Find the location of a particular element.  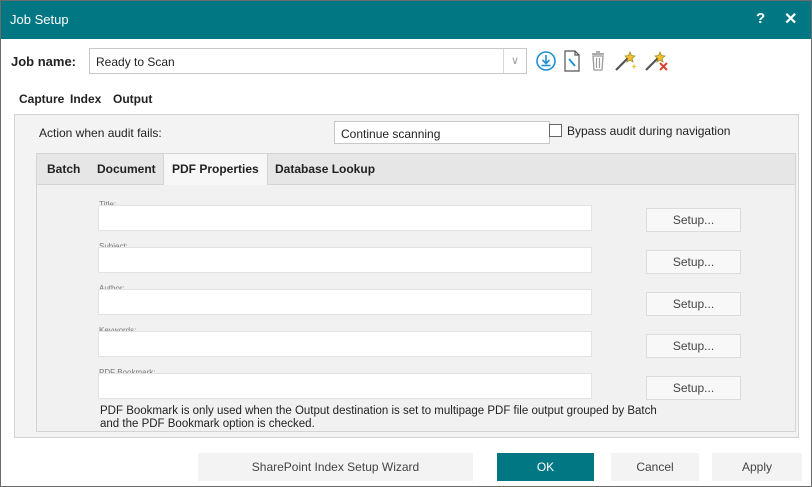

bypass-audit-checkbox is located at coordinates (555, 130).